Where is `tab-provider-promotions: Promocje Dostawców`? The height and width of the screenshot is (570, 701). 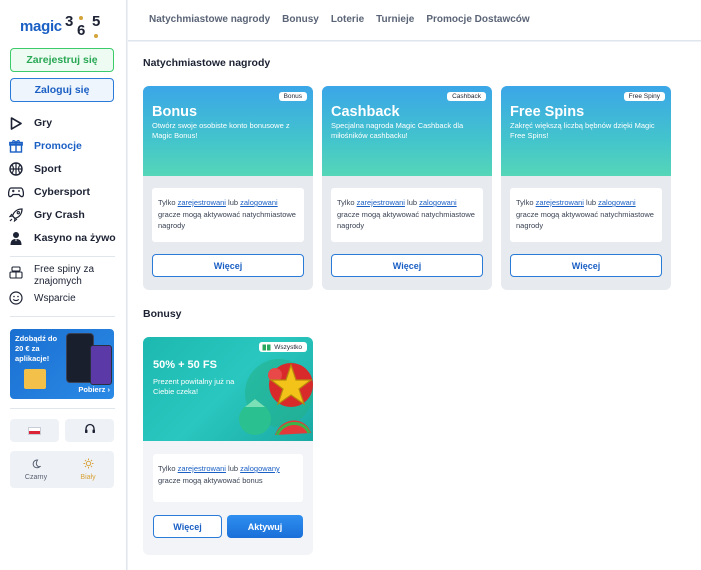 tab-provider-promotions: Promocje Dostawców is located at coordinates (477, 19).